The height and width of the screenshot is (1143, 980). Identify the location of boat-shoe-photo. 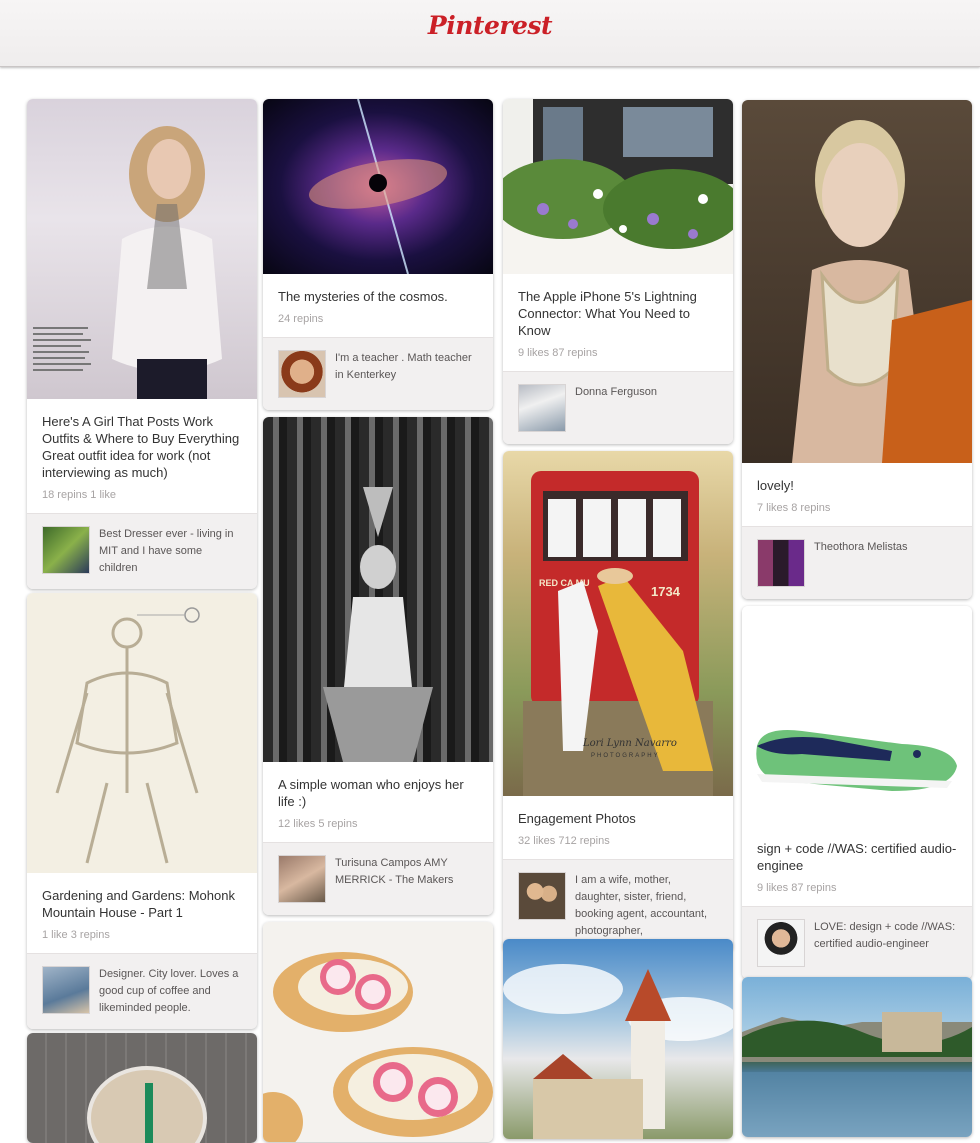
(856, 760).